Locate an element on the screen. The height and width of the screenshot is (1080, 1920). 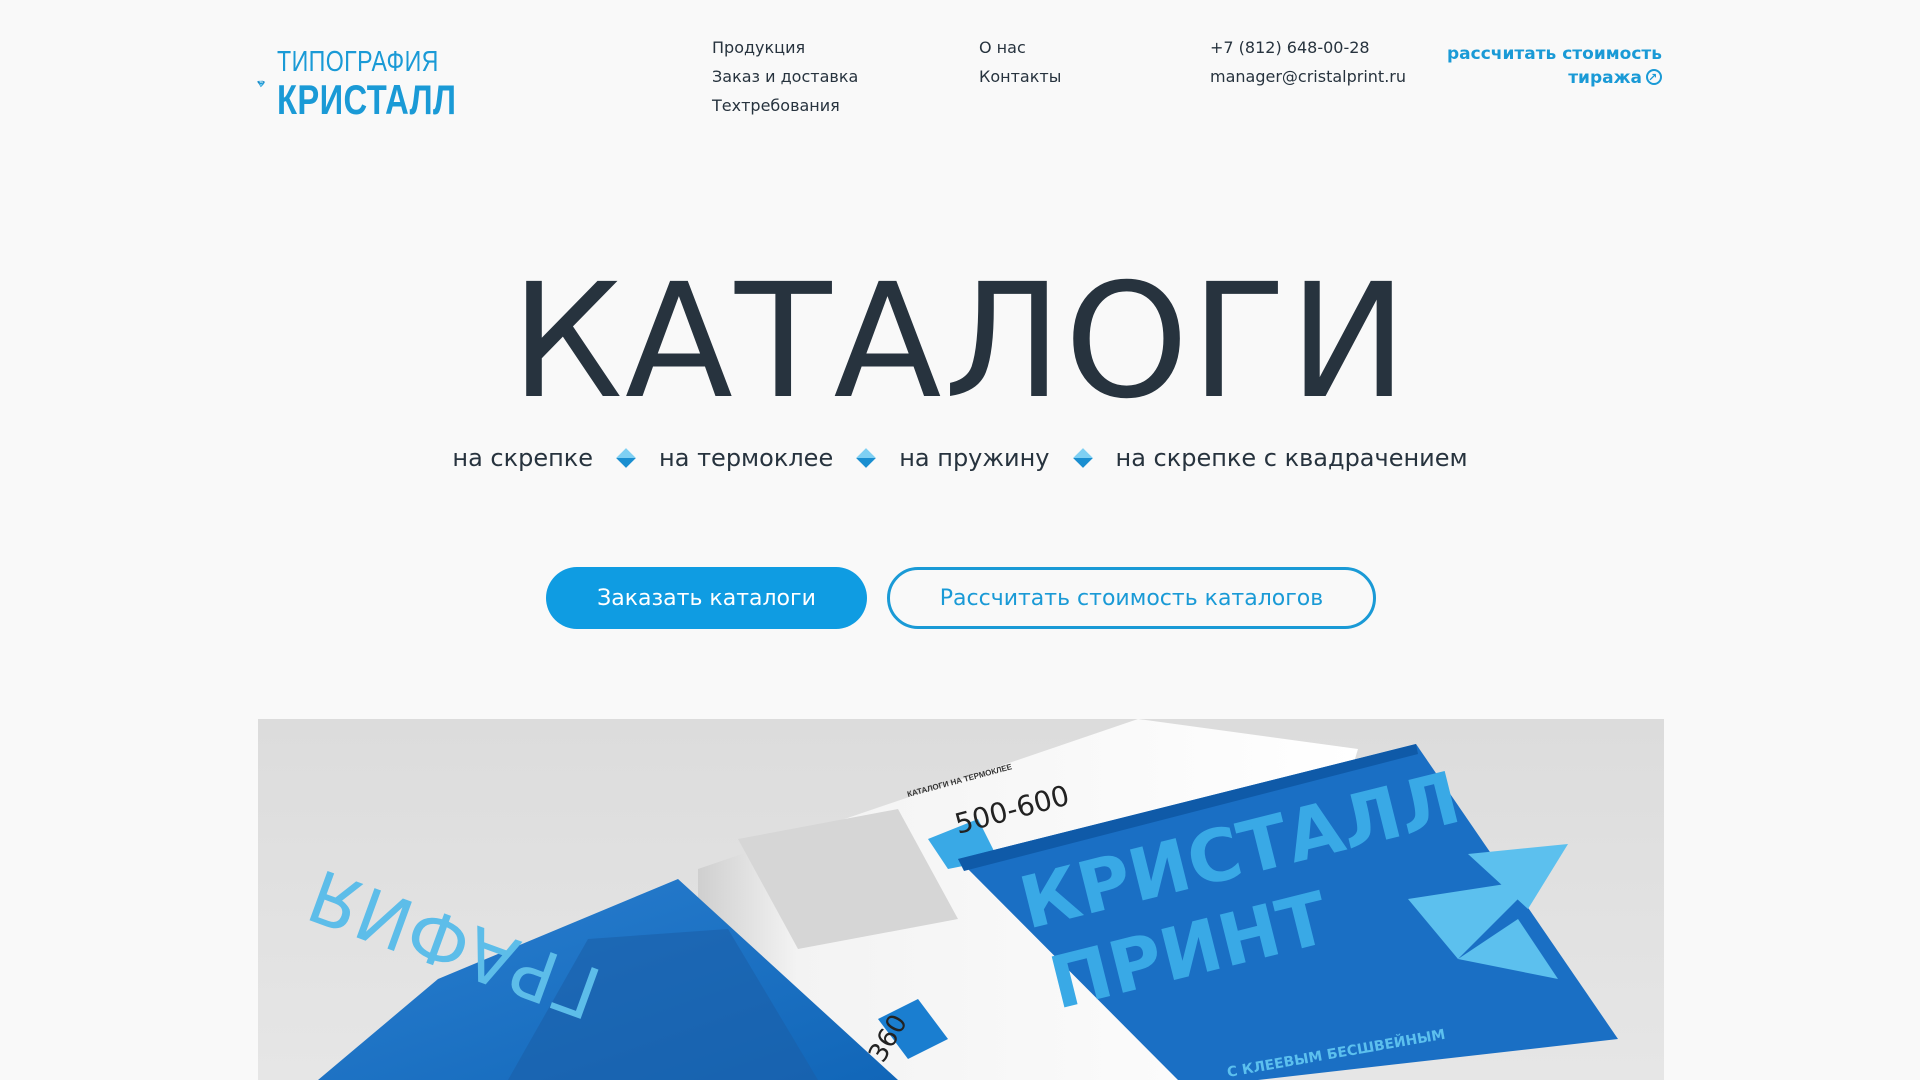
nav-link-order-delivery: Заказ и доставка is located at coordinates (785, 77).